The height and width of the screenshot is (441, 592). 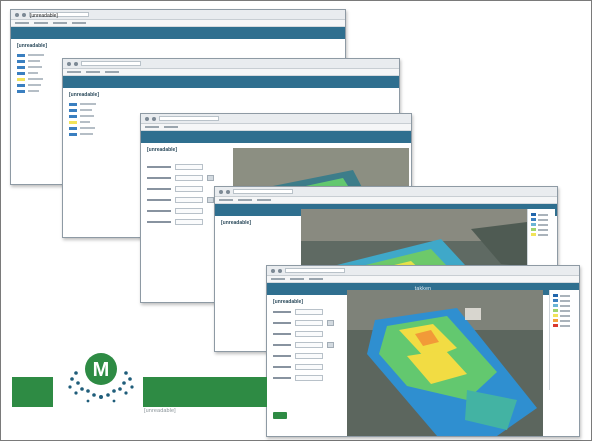 I want to click on aerial-map, so click(x=445, y=363).